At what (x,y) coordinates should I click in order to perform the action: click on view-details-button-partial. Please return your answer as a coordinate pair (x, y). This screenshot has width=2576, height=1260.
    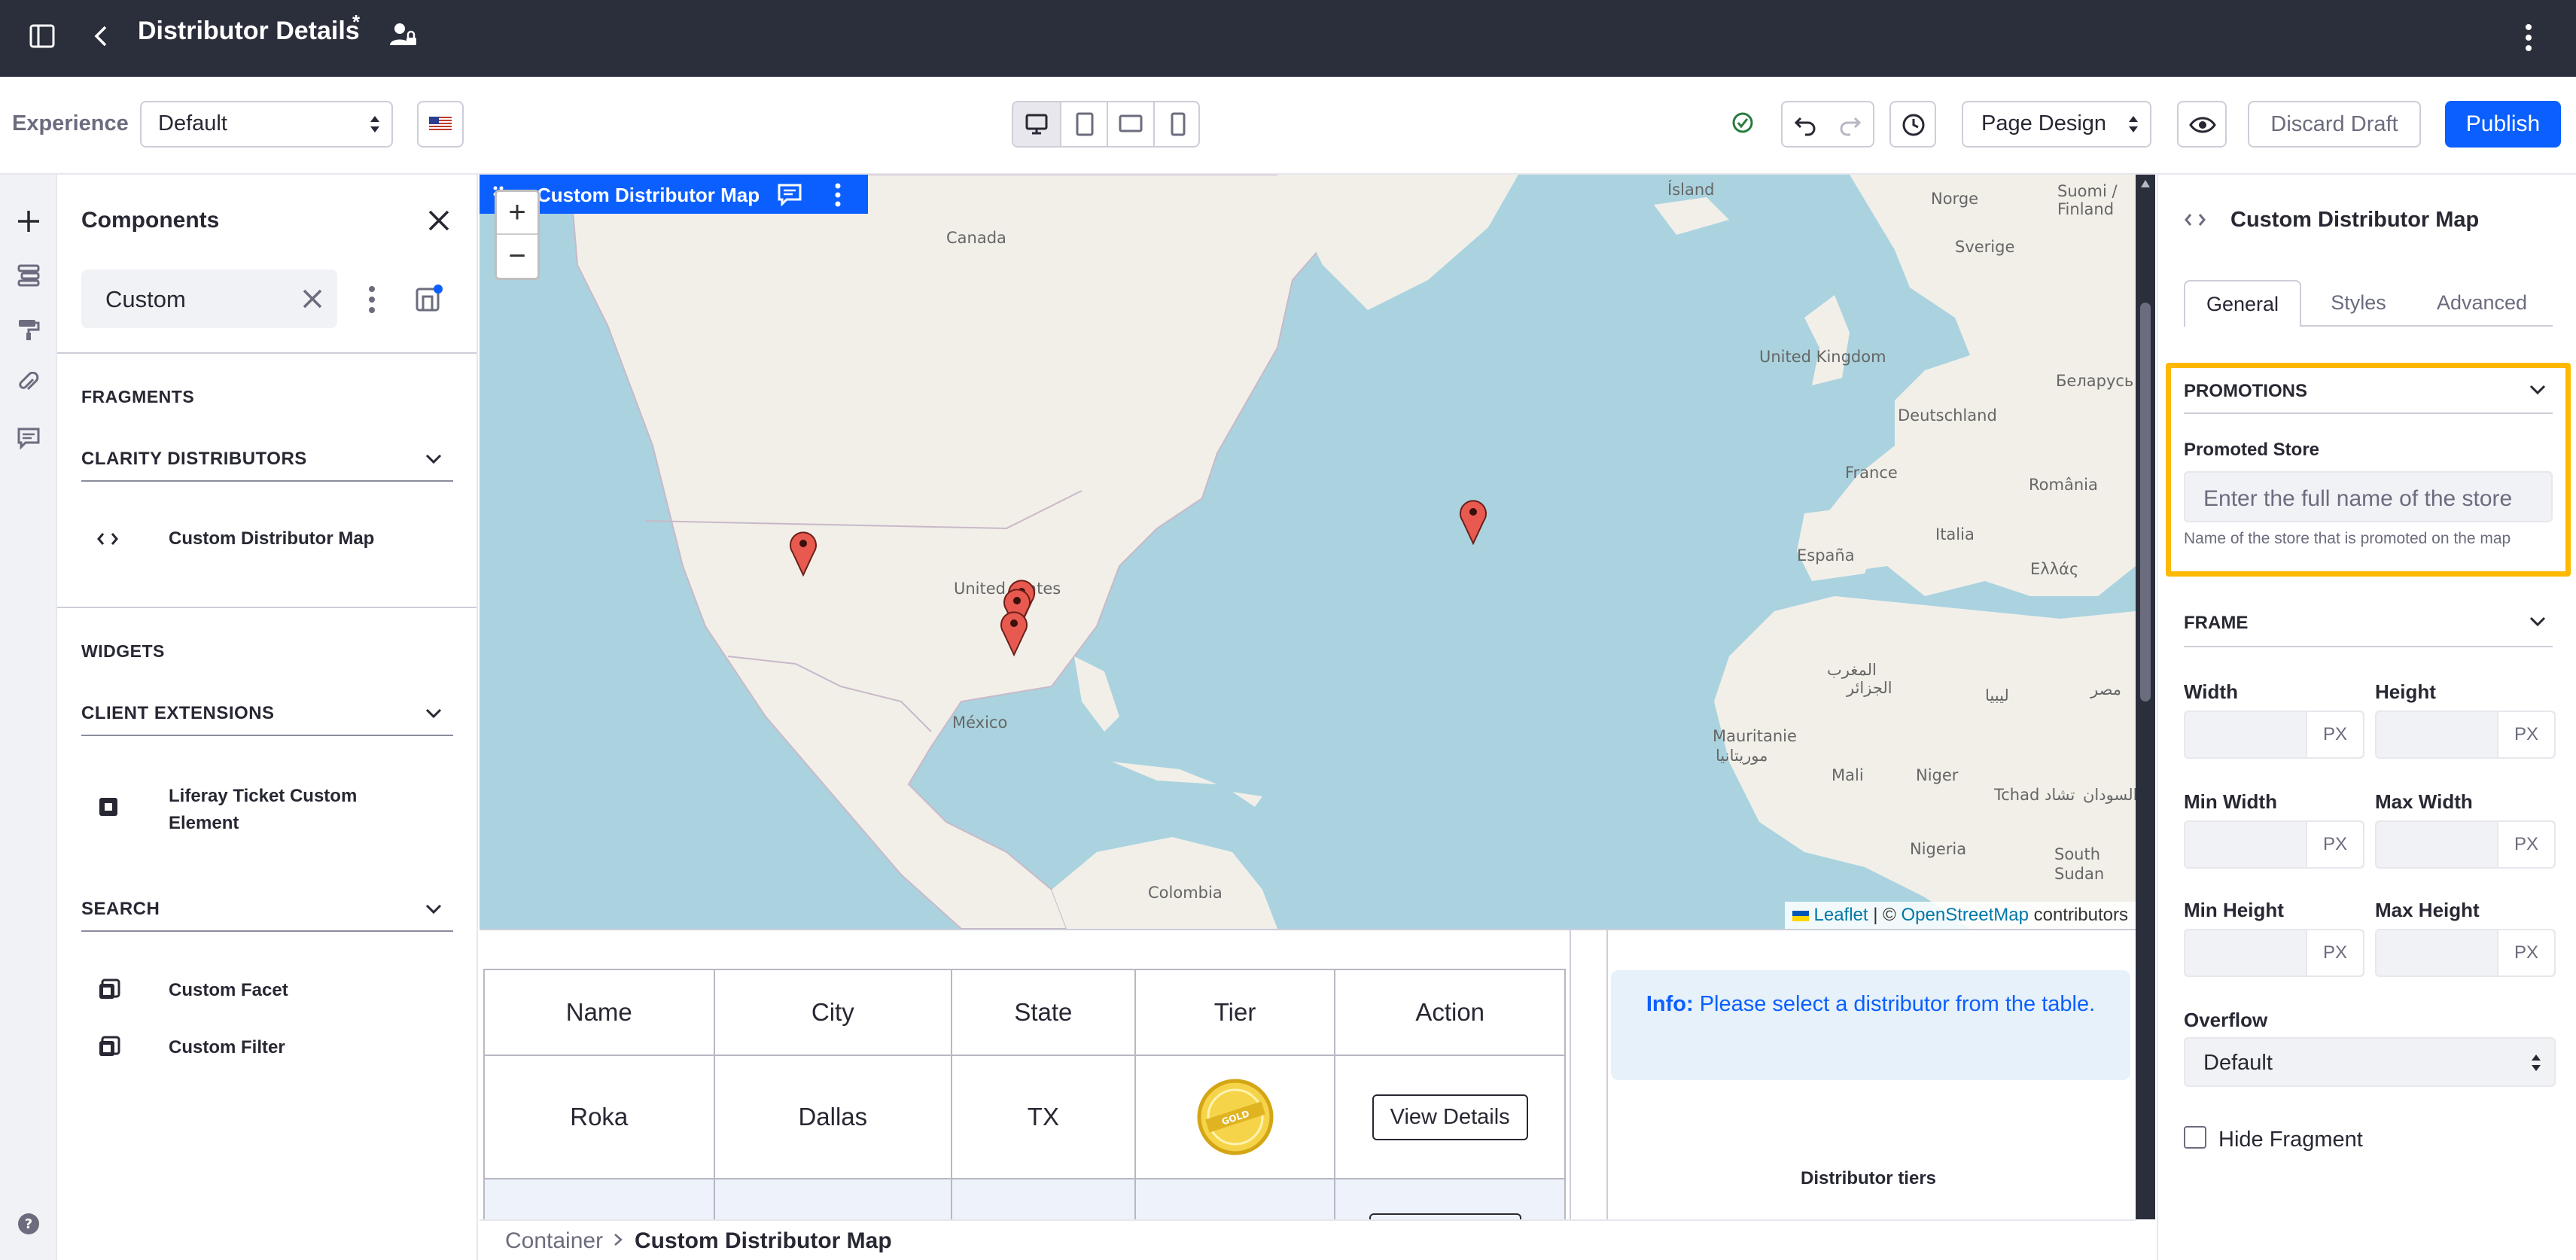
    Looking at the image, I should click on (1445, 1216).